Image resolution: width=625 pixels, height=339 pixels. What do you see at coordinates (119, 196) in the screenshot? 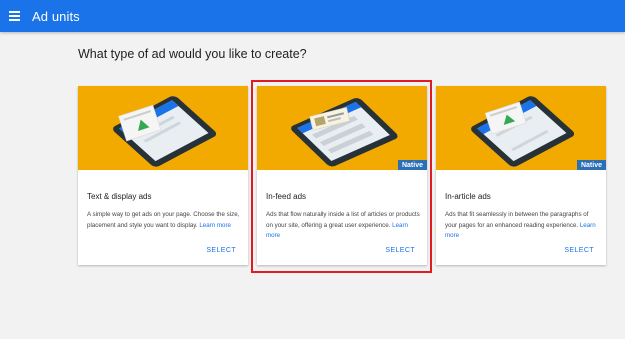
I see `card-title: Text & display ads` at bounding box center [119, 196].